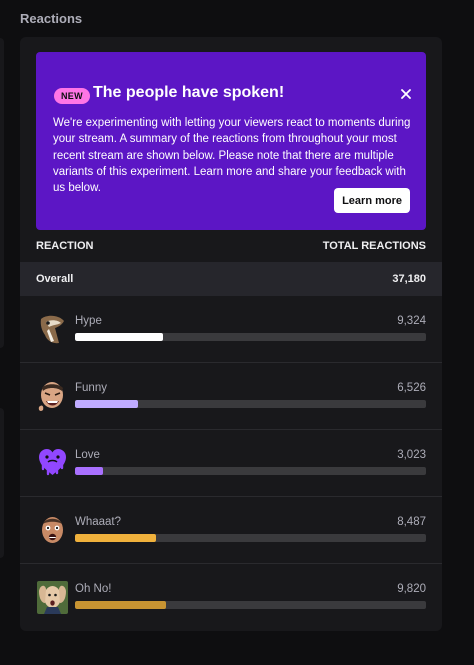 The height and width of the screenshot is (665, 474). Describe the element at coordinates (189, 92) in the screenshot. I see `banner-title: The people have spoken!` at that location.